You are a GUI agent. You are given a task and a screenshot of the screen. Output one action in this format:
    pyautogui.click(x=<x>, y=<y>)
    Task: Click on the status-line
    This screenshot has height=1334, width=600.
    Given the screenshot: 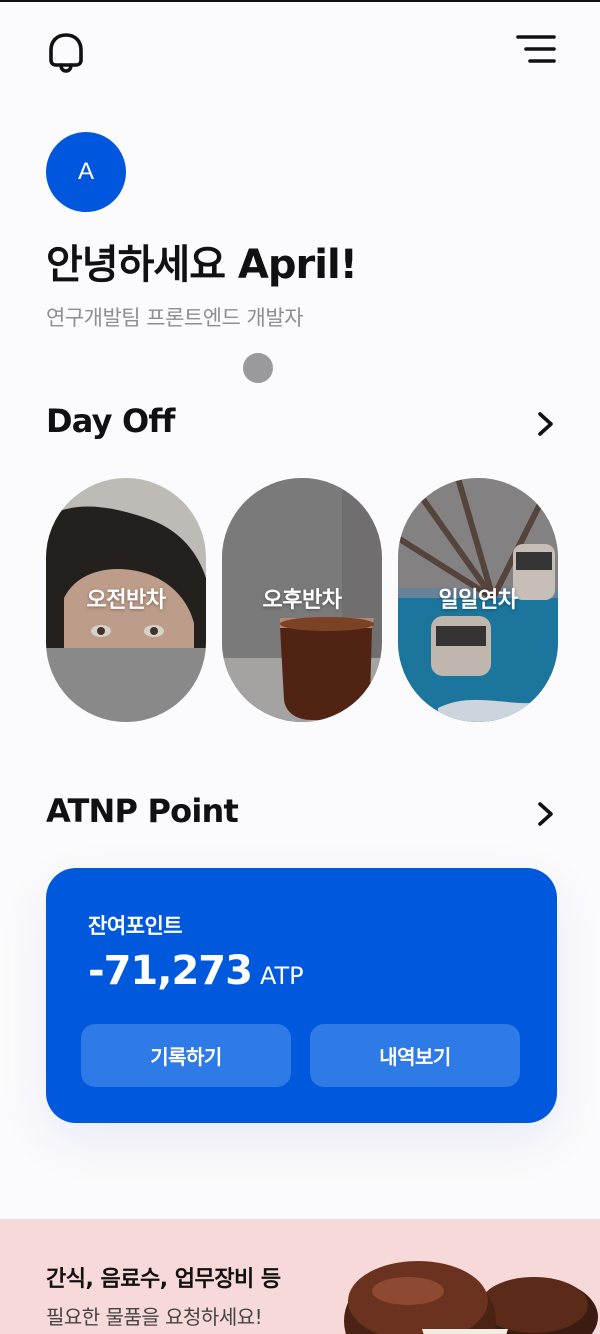 What is the action you would take?
    pyautogui.click(x=300, y=1)
    